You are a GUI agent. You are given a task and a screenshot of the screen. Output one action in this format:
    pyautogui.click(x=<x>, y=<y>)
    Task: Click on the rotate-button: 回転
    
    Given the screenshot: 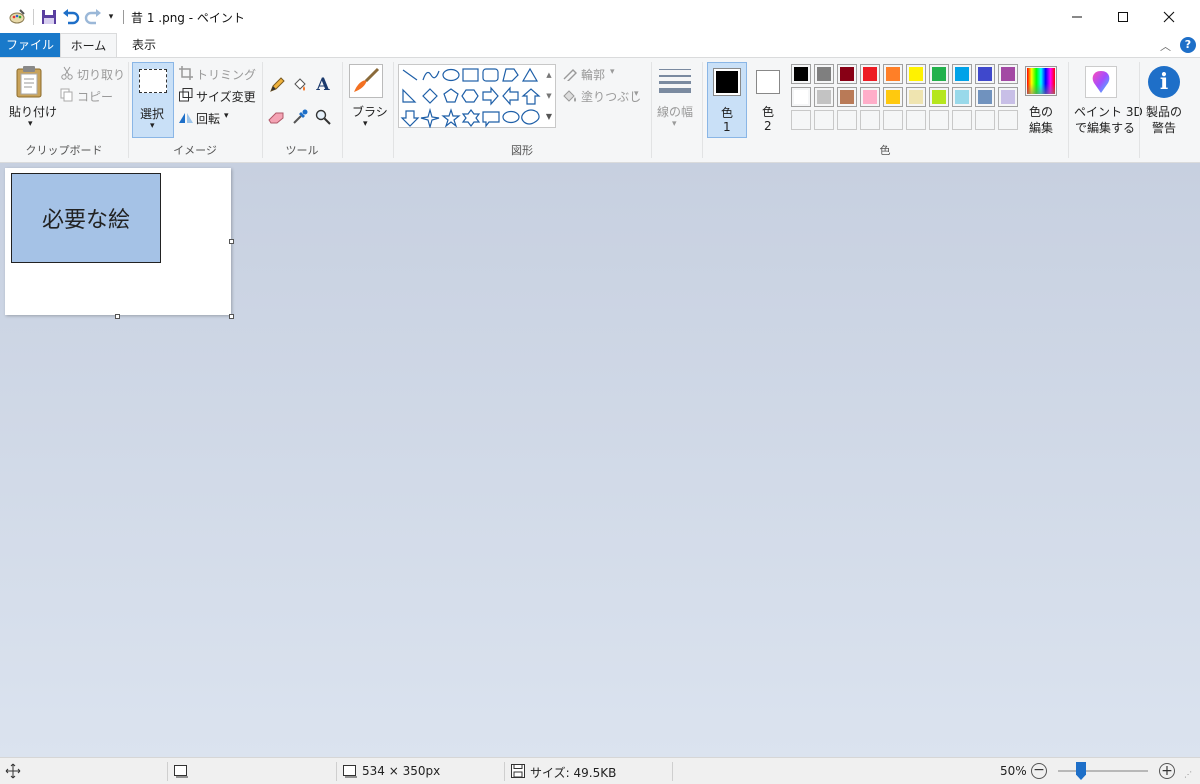 What is the action you would take?
    pyautogui.click(x=208, y=118)
    